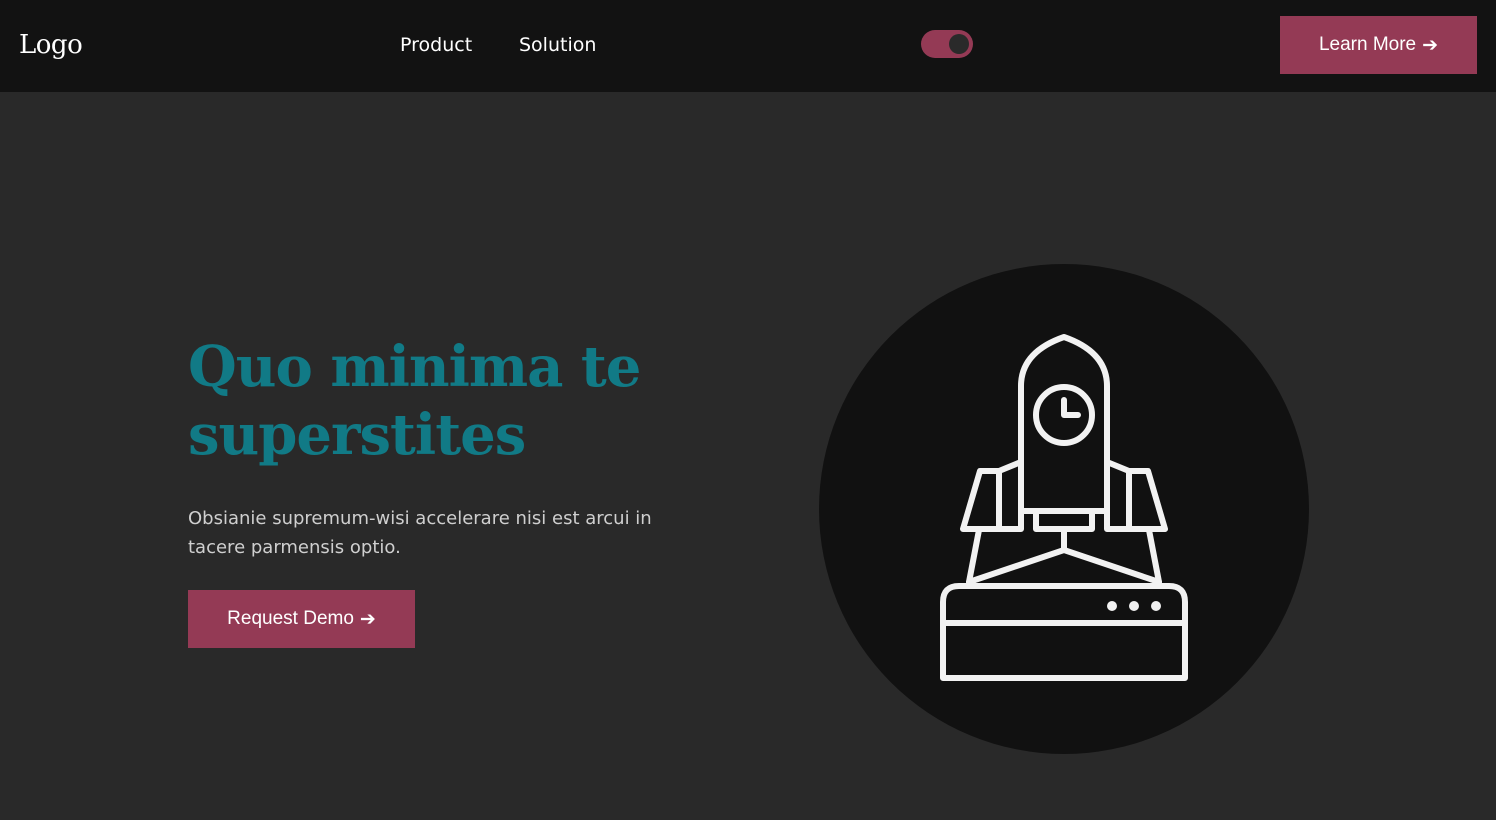 The height and width of the screenshot is (820, 1496). What do you see at coordinates (1367, 44) in the screenshot?
I see `learn-more-label: Learn More` at bounding box center [1367, 44].